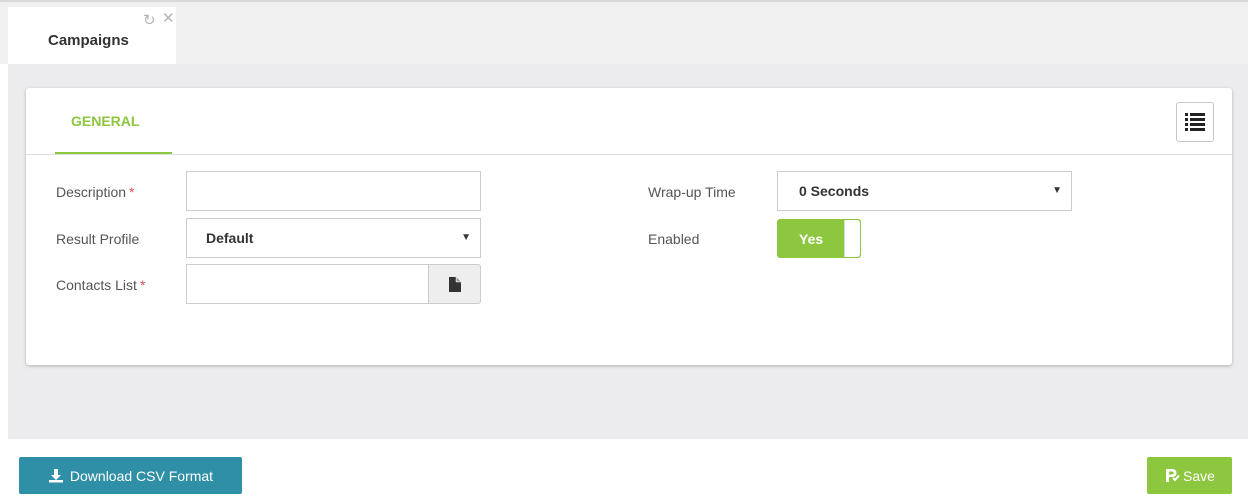 This screenshot has width=1248, height=504. I want to click on save-button: Save, so click(1189, 475).